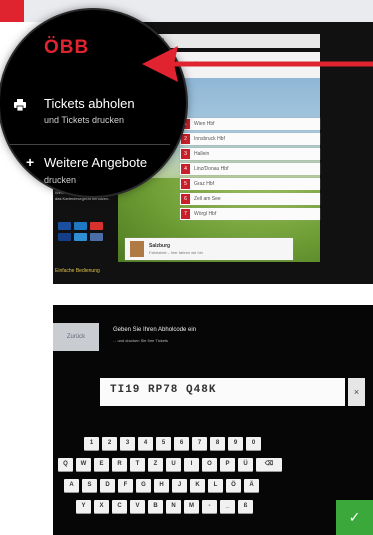 The height and width of the screenshot is (535, 373). I want to click on instruction-subtitle: ... und drucken Sie Ihre Tickets, so click(140, 340).